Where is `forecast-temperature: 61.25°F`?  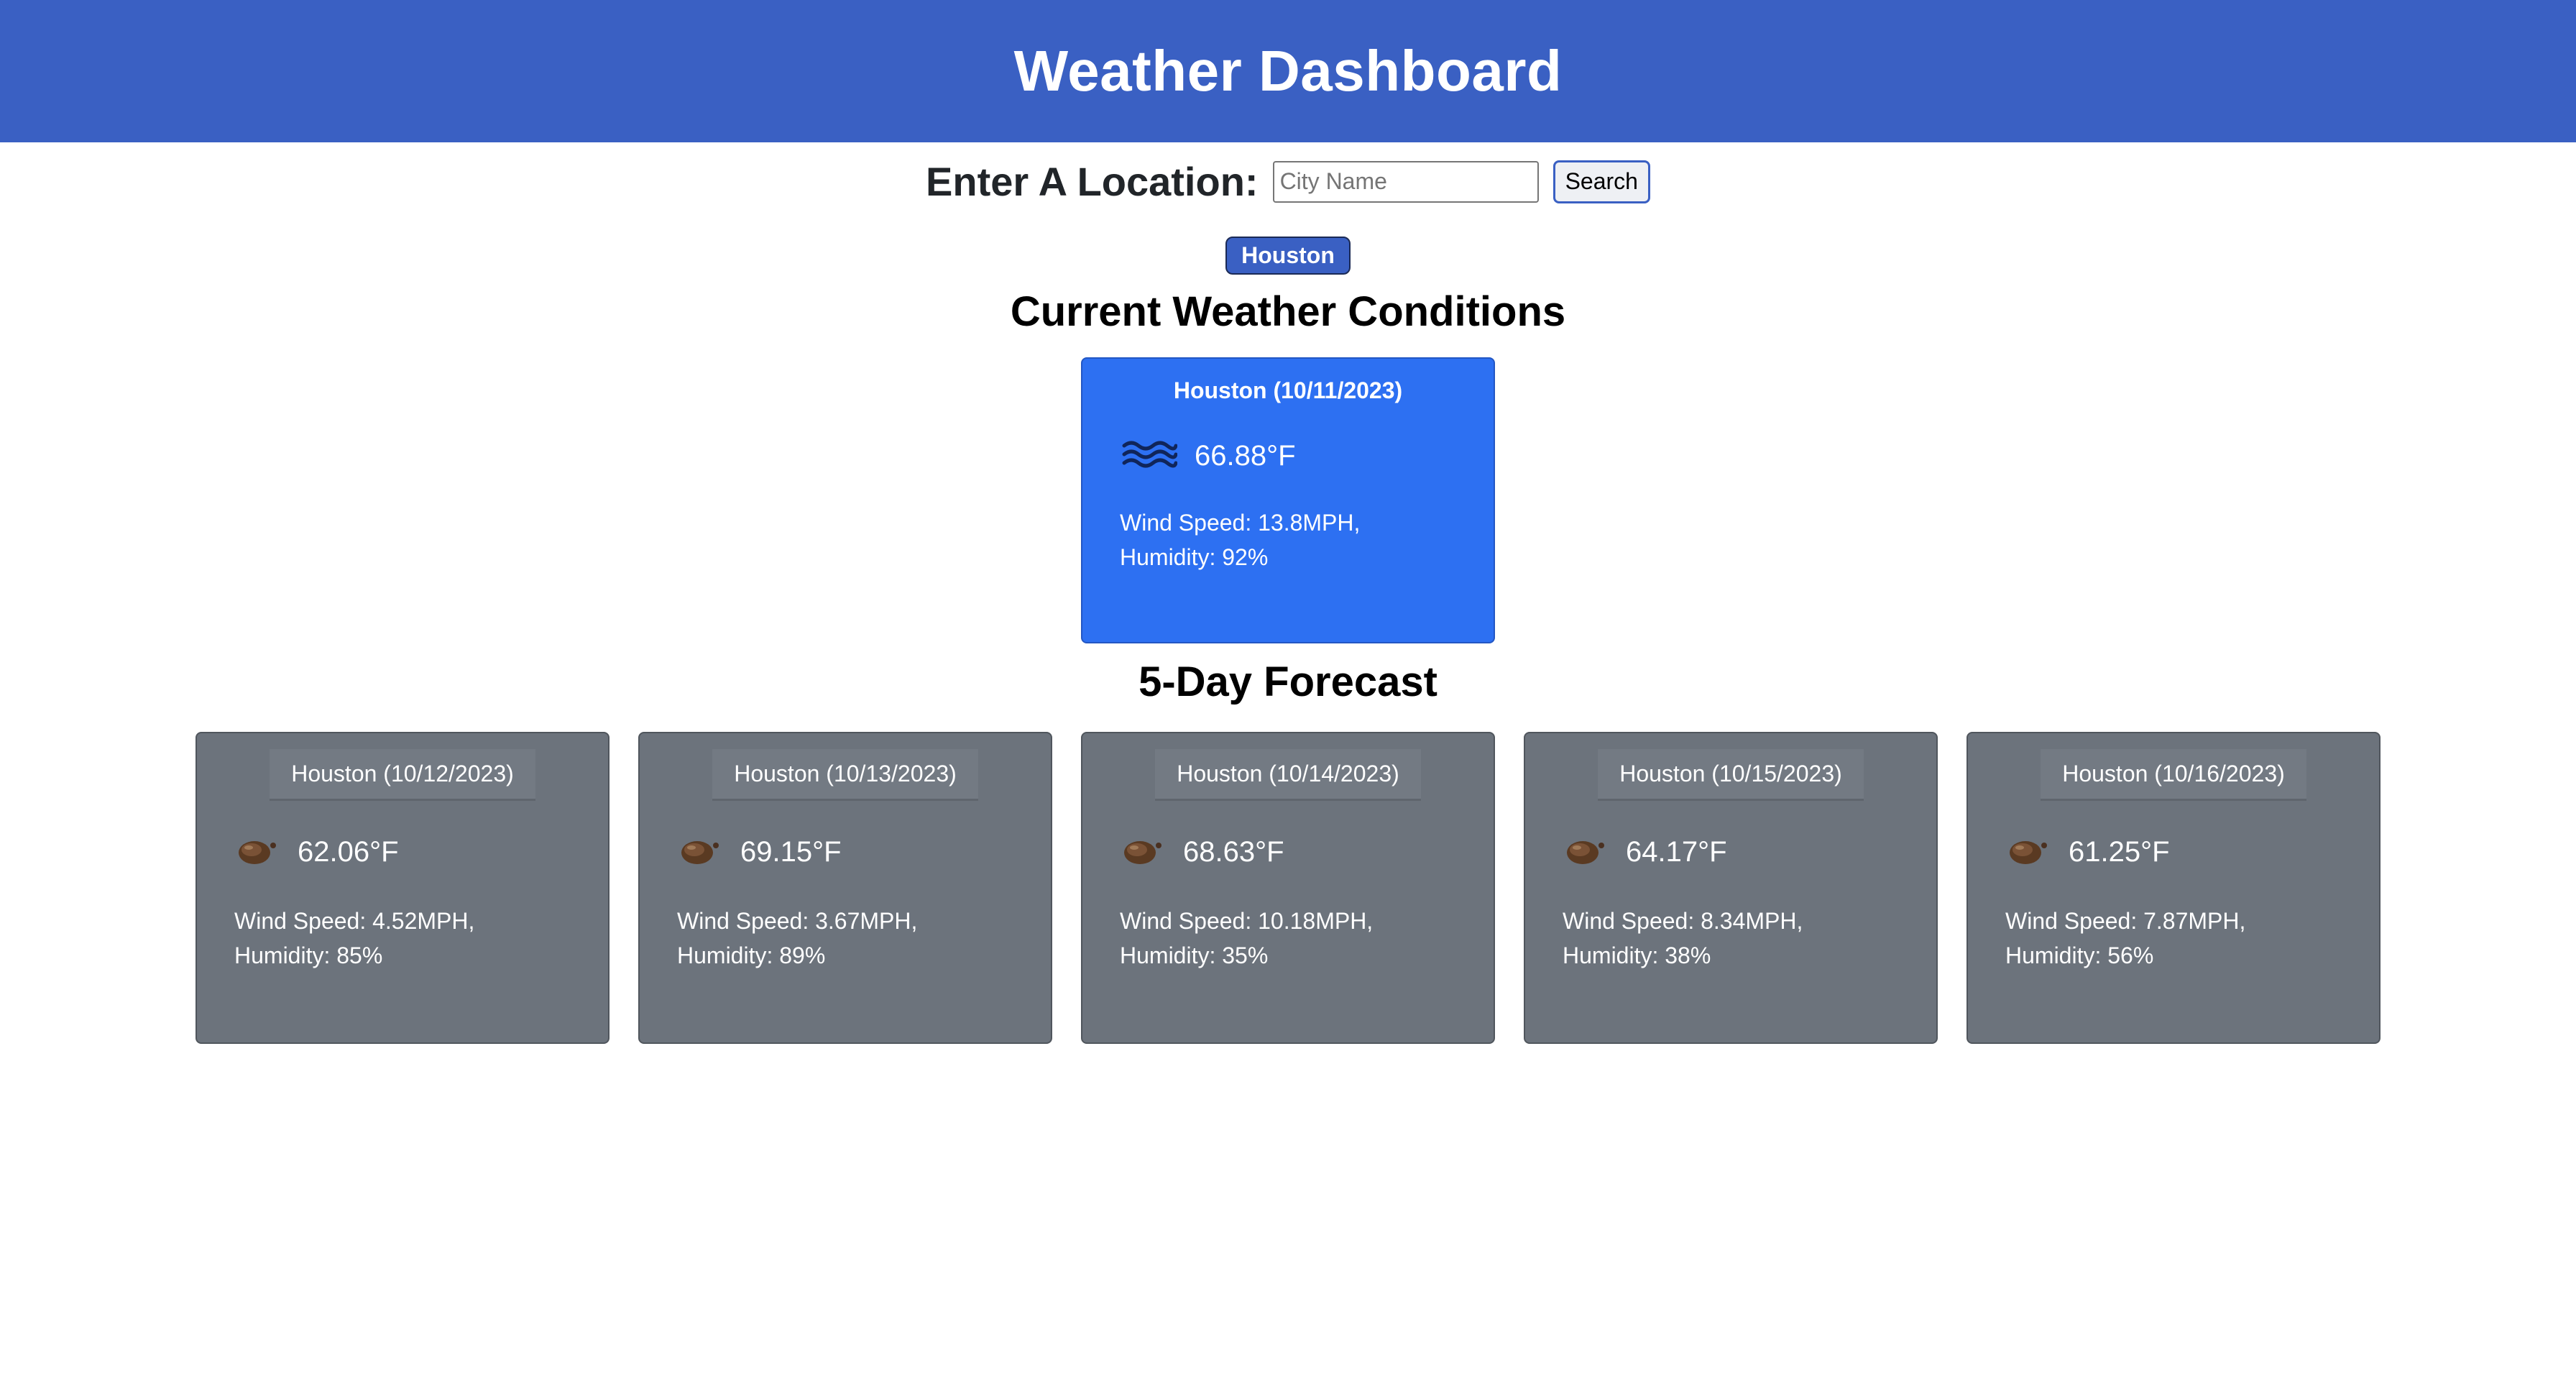 forecast-temperature: 61.25°F is located at coordinates (2119, 852).